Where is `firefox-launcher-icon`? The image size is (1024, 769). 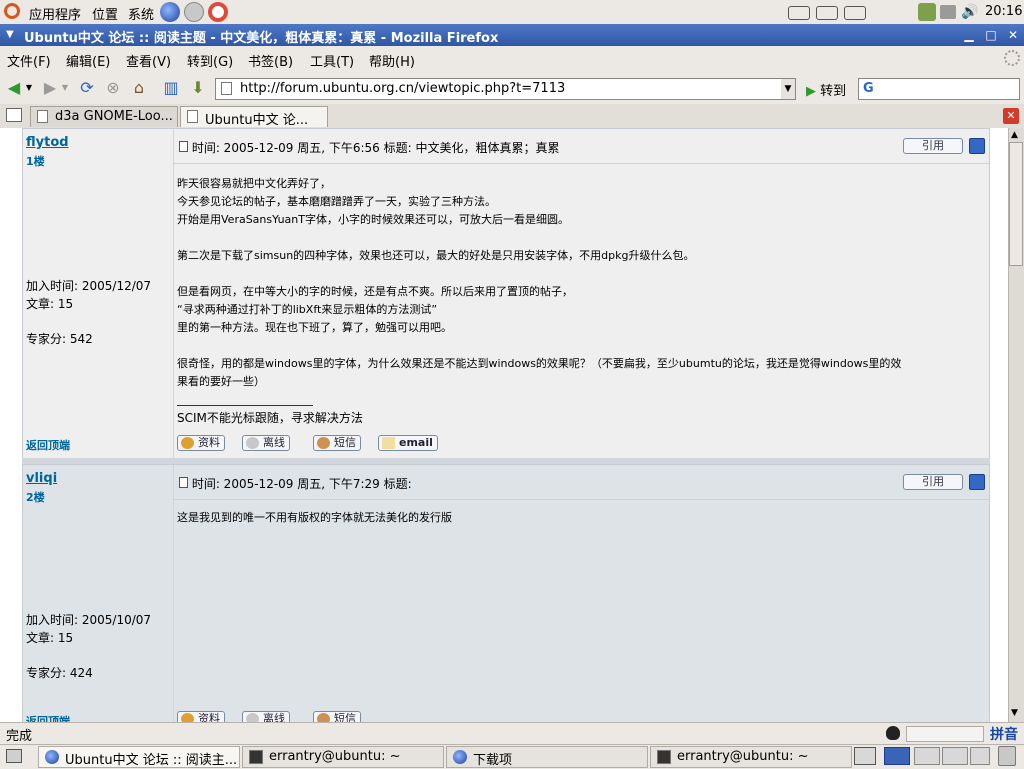
firefox-launcher-icon is located at coordinates (170, 12).